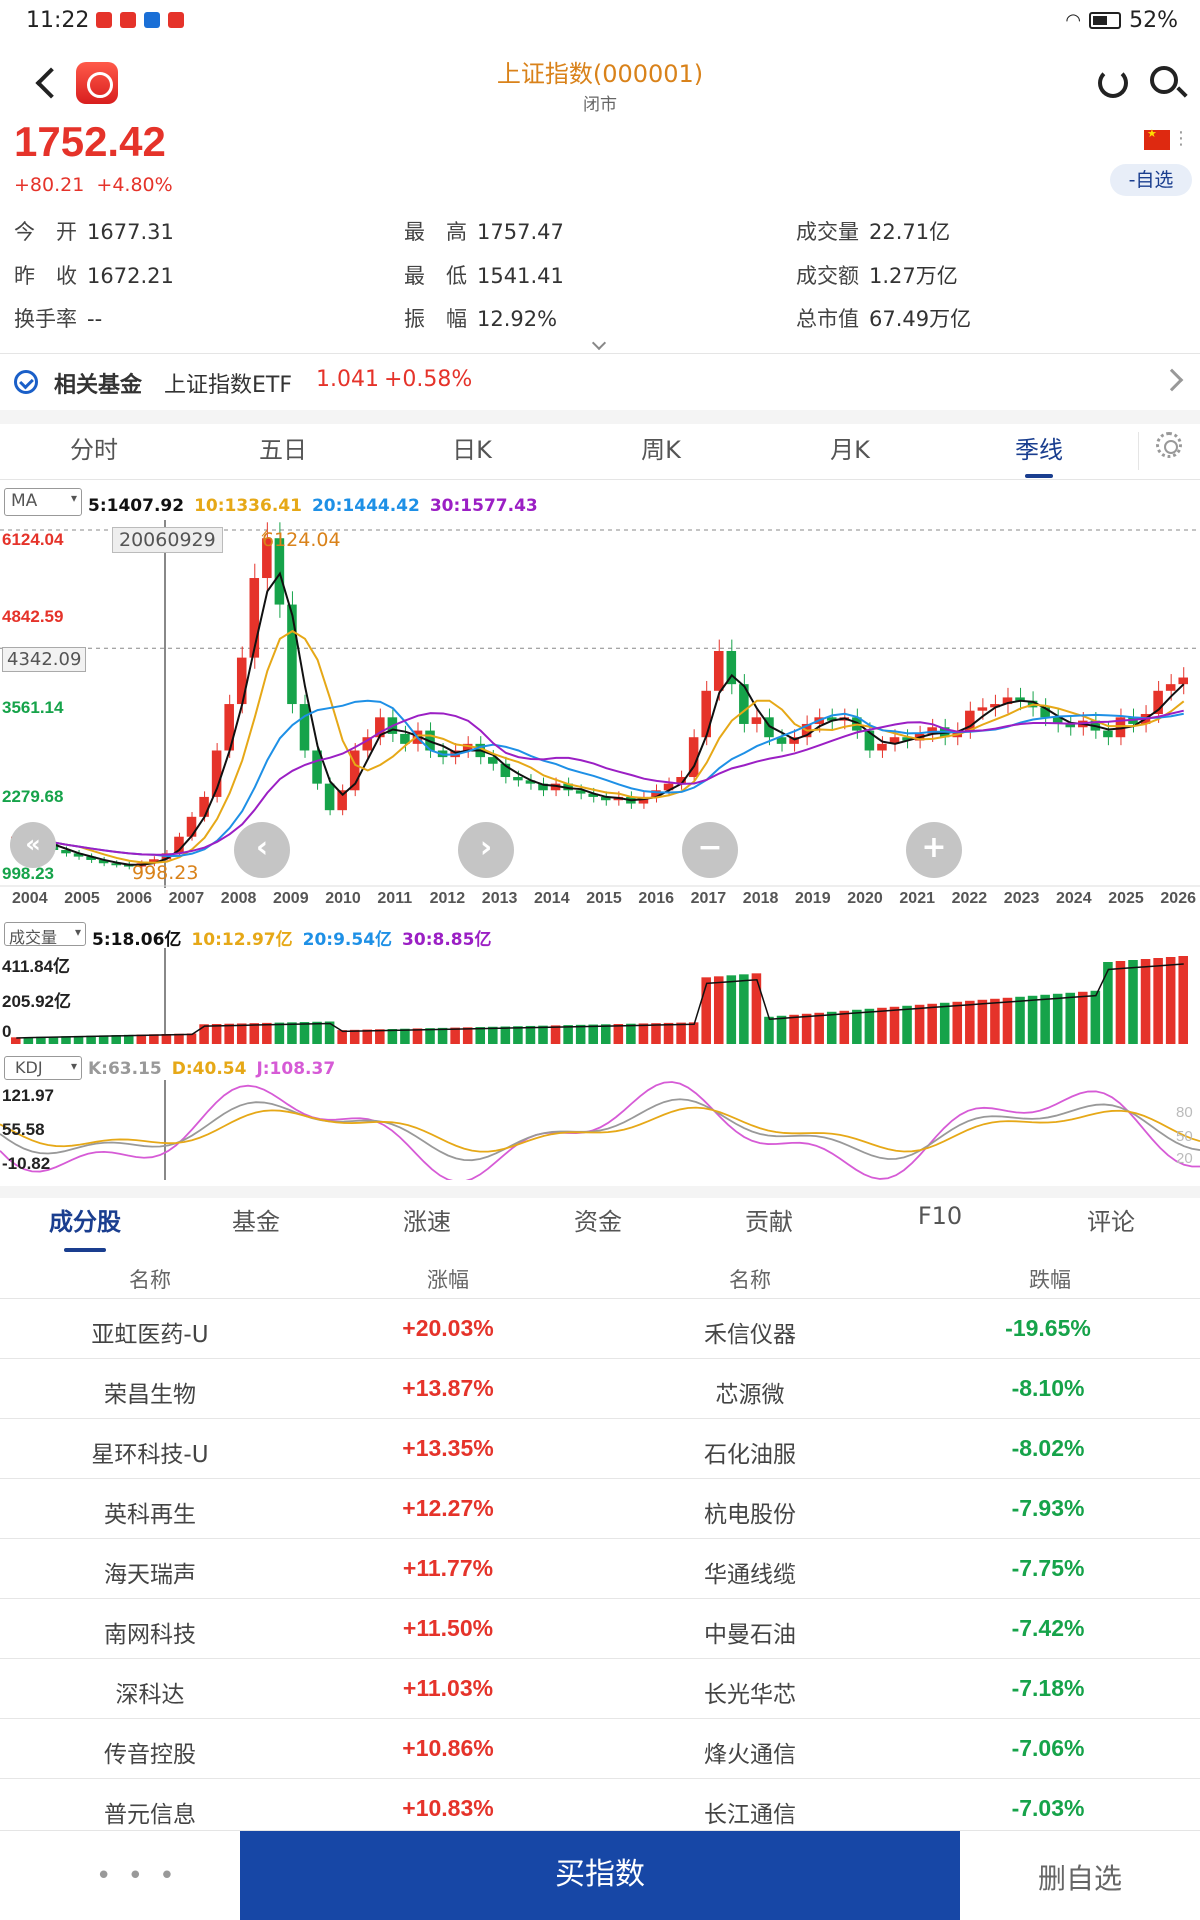 The width and height of the screenshot is (1200, 1920). What do you see at coordinates (347, 379) in the screenshot?
I see `related-fund-price: 1.041` at bounding box center [347, 379].